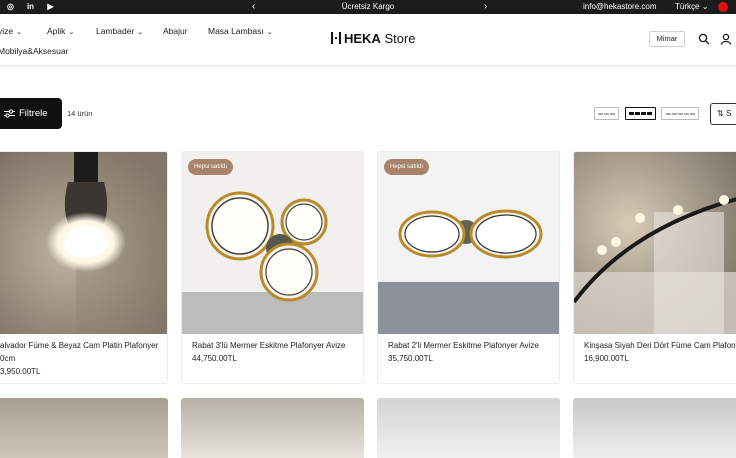 The image size is (736, 458). I want to click on grid-4-columns-button, so click(640, 113).